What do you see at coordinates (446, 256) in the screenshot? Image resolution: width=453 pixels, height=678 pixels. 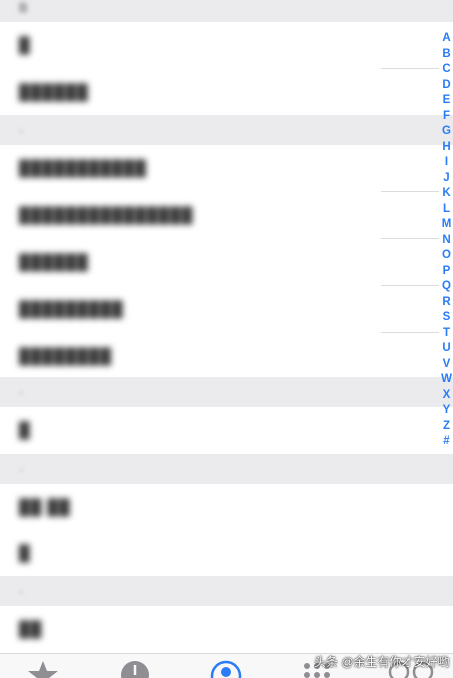 I see `index-letter: O` at bounding box center [446, 256].